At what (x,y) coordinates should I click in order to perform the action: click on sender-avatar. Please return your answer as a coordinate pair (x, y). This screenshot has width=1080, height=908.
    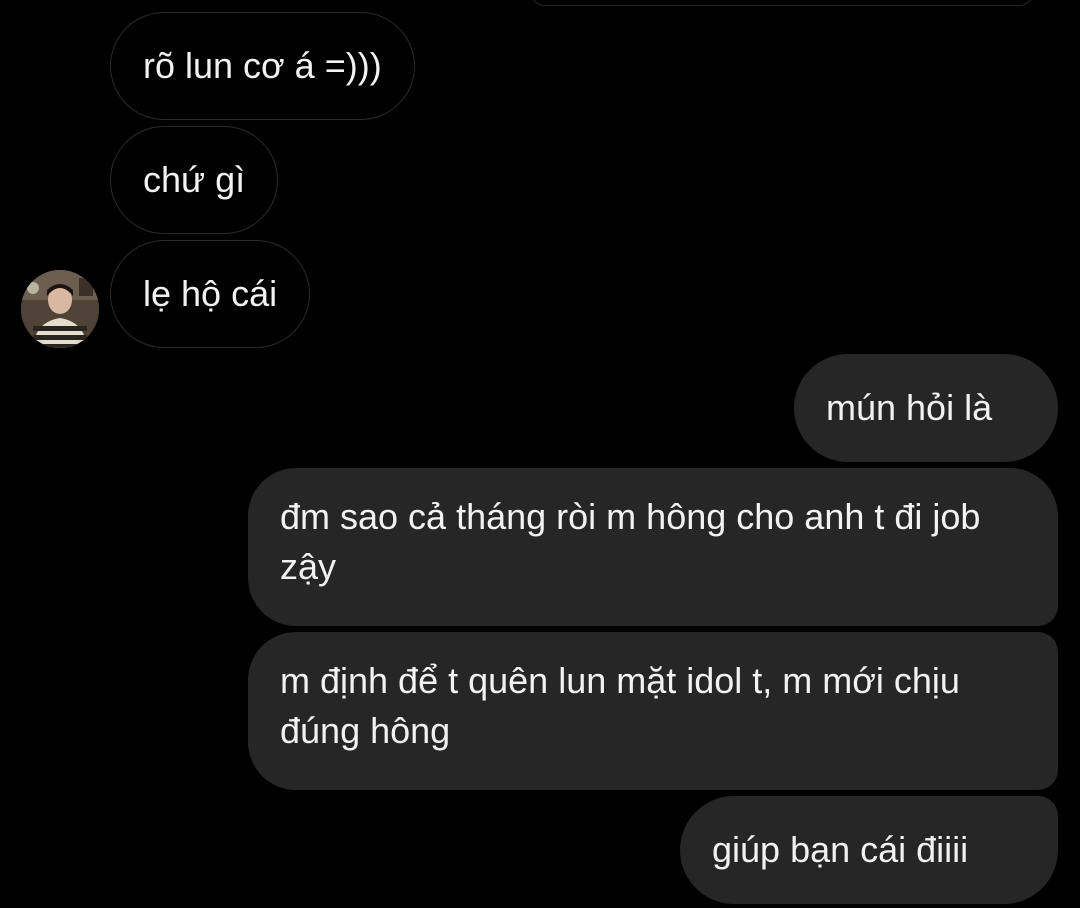
    Looking at the image, I should click on (60, 309).